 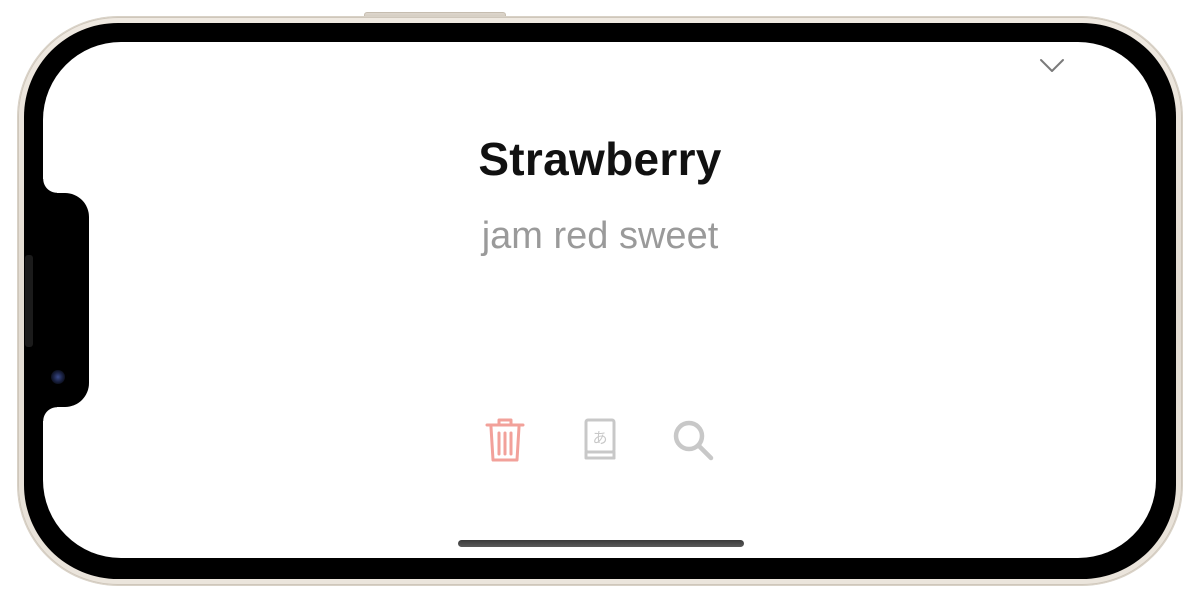 I want to click on chevron-down-icon, so click(x=1052, y=65).